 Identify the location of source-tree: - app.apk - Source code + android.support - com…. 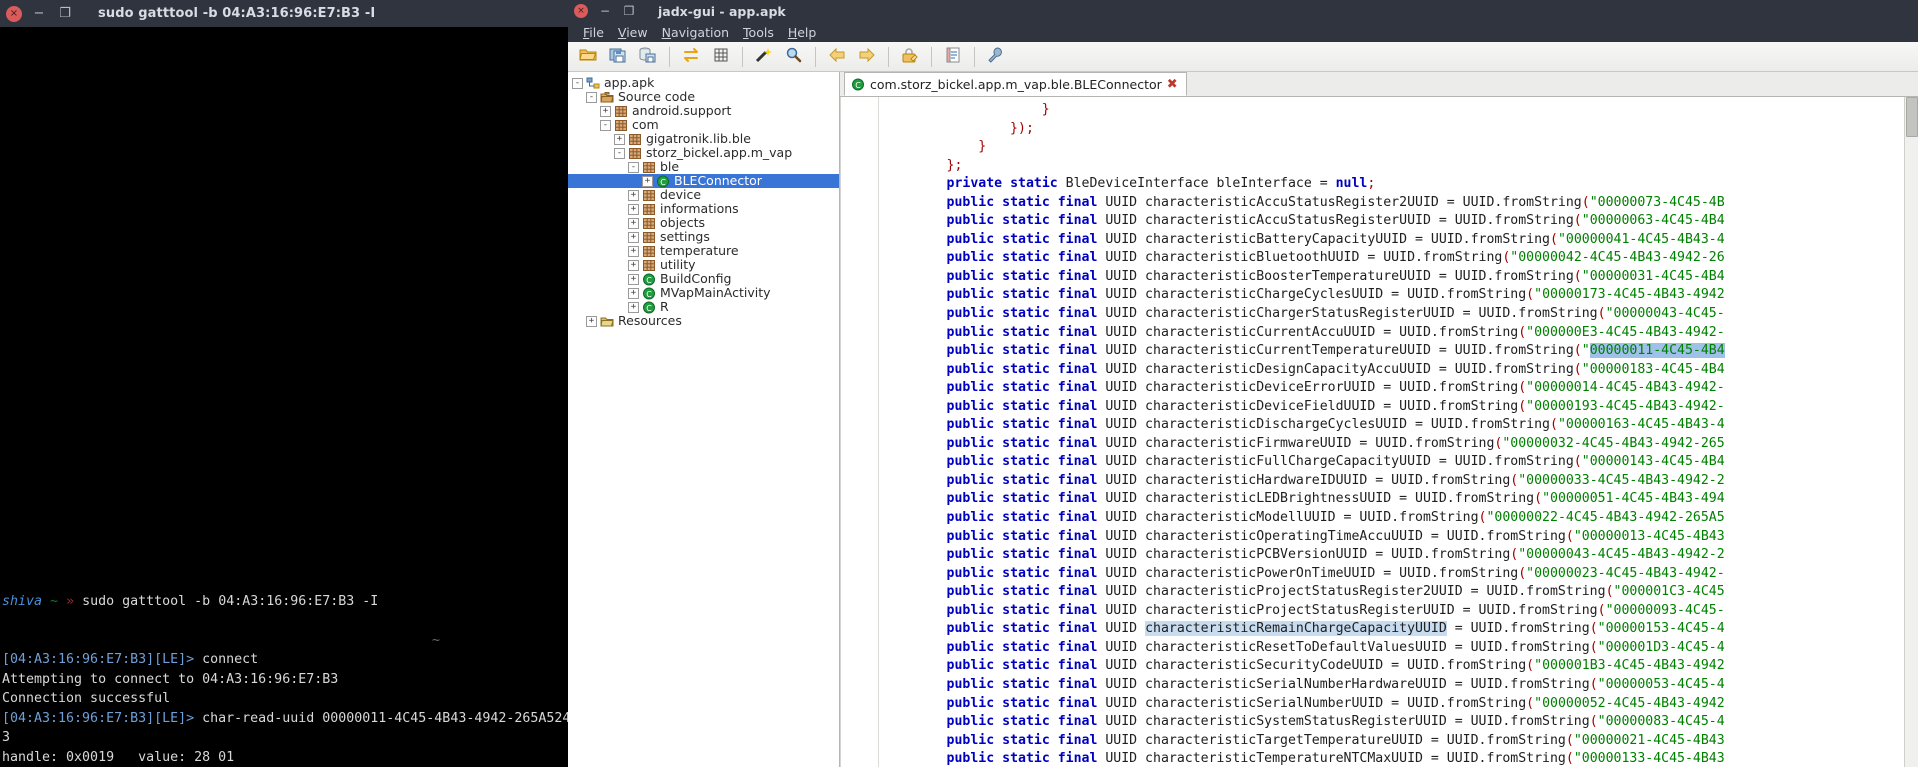
(703, 202).